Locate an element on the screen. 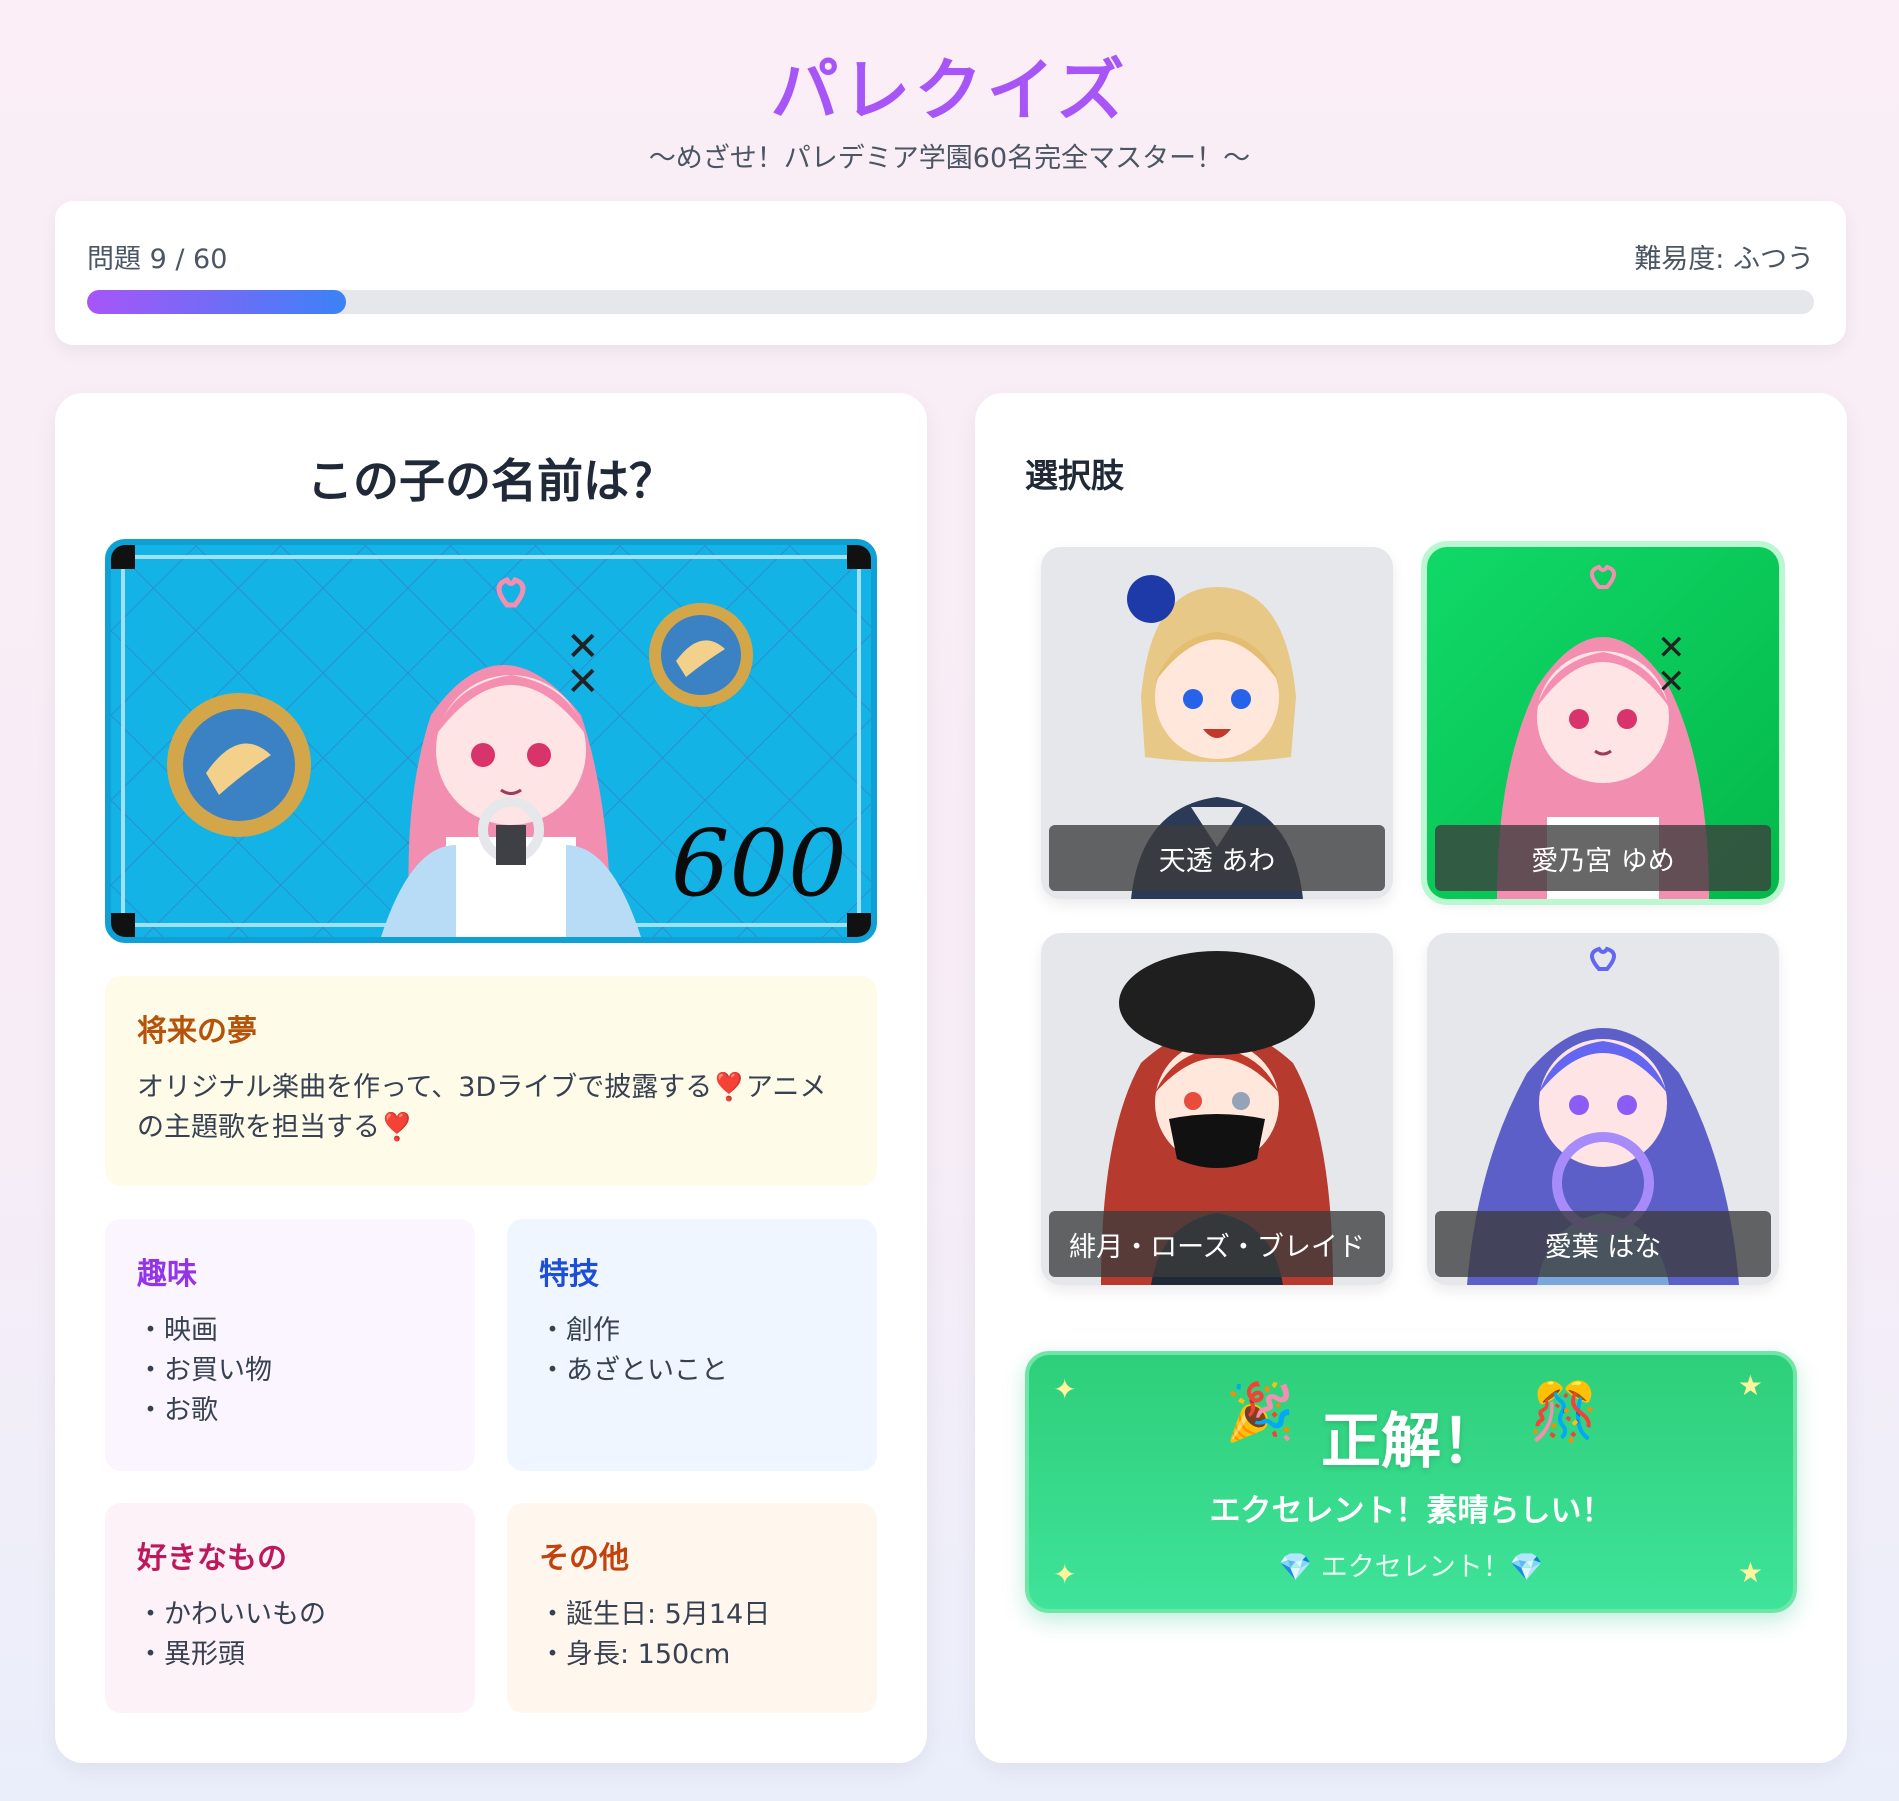  hobby-title: 趣味 is located at coordinates (167, 1274).